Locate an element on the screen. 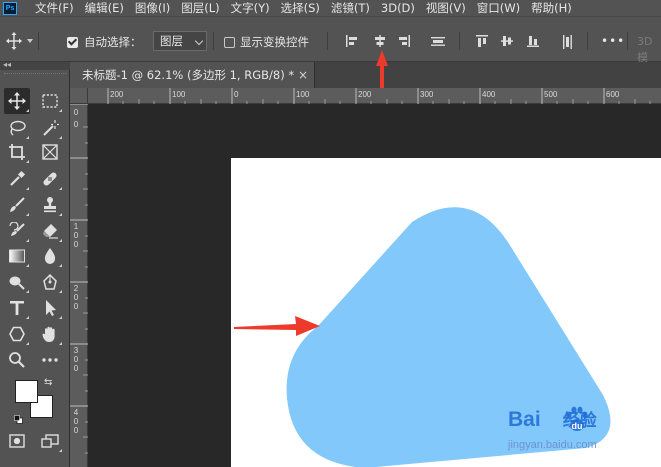 The image size is (661, 467). document-tab-bar: 未标题-1 @ 62.1% (多边形 1, RGB/8) * × is located at coordinates (365, 75).